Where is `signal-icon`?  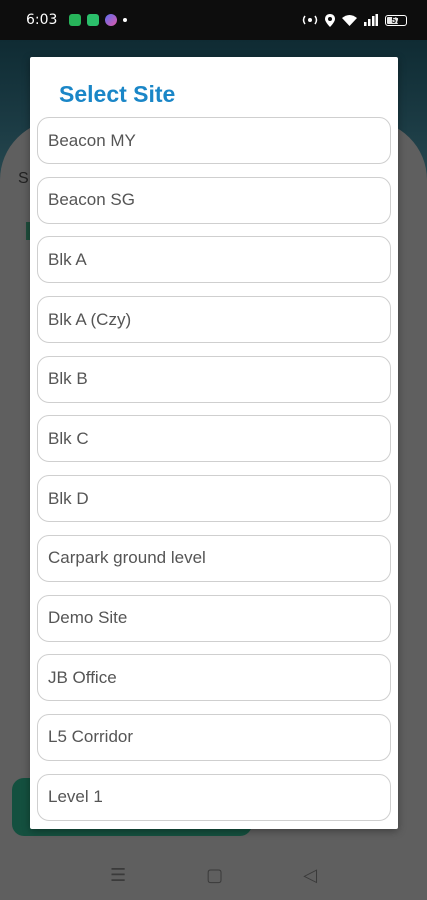 signal-icon is located at coordinates (371, 20).